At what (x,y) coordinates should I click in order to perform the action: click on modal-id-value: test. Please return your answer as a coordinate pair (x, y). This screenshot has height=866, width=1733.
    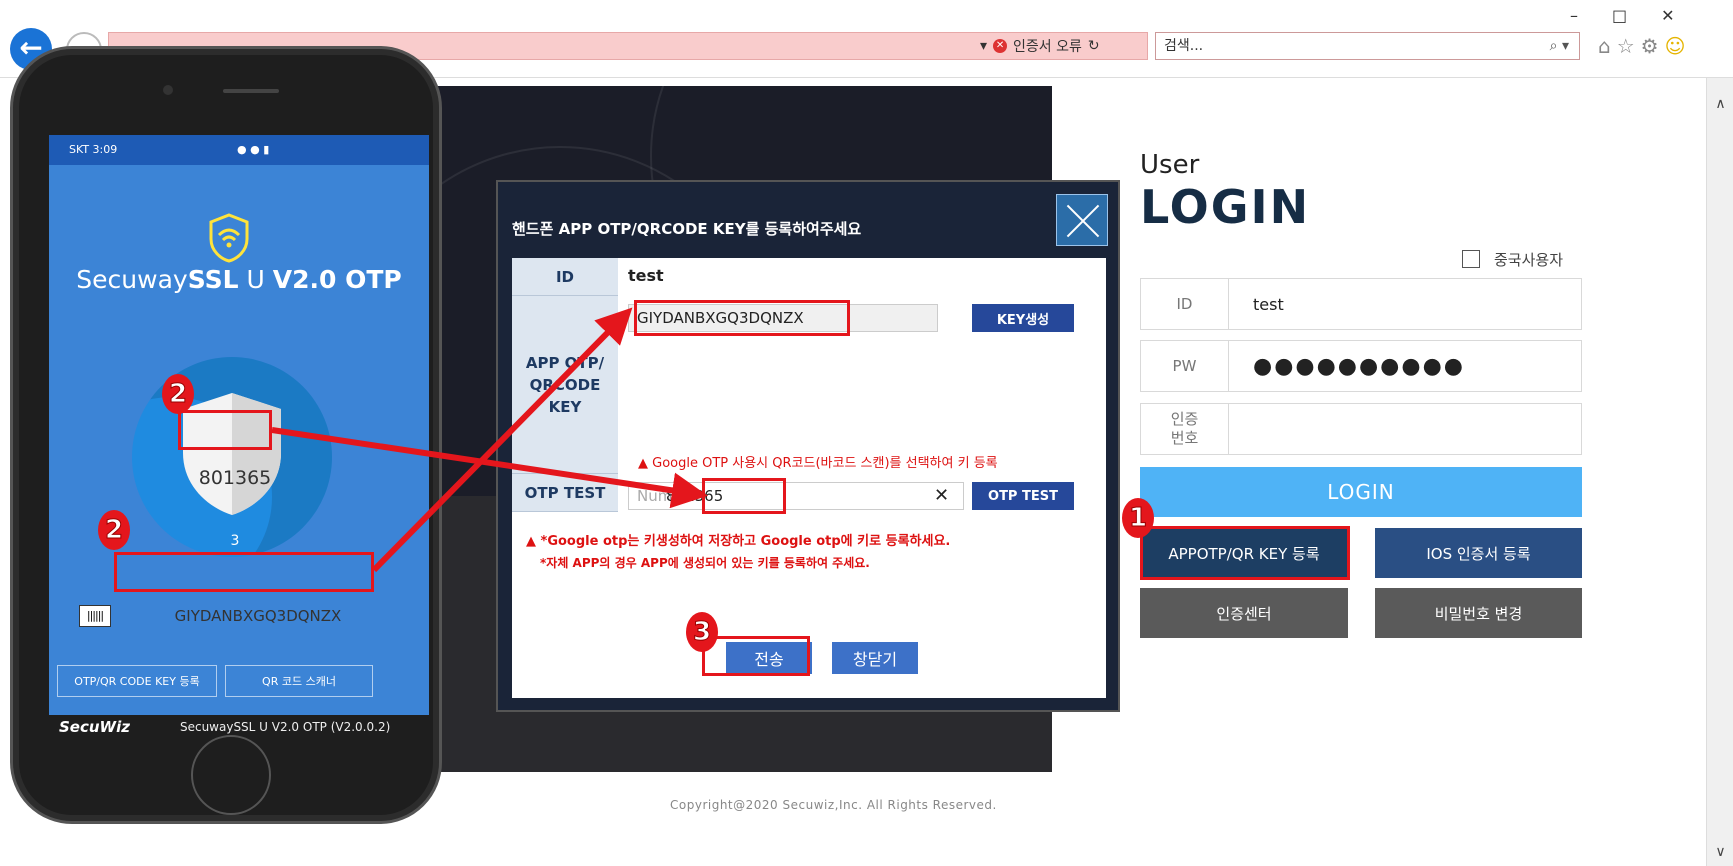
    Looking at the image, I should click on (646, 275).